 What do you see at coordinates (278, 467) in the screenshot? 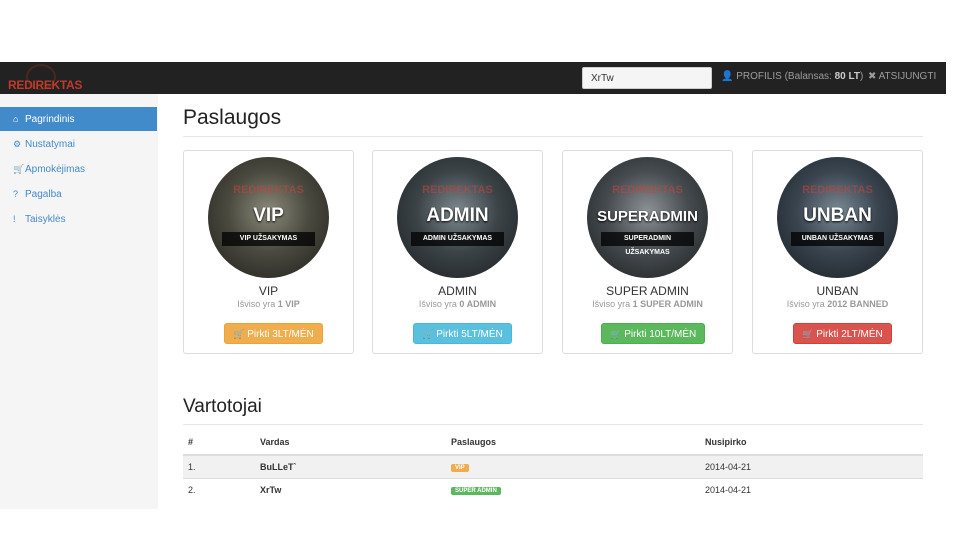
I see `user-name: BuLLeT`` at bounding box center [278, 467].